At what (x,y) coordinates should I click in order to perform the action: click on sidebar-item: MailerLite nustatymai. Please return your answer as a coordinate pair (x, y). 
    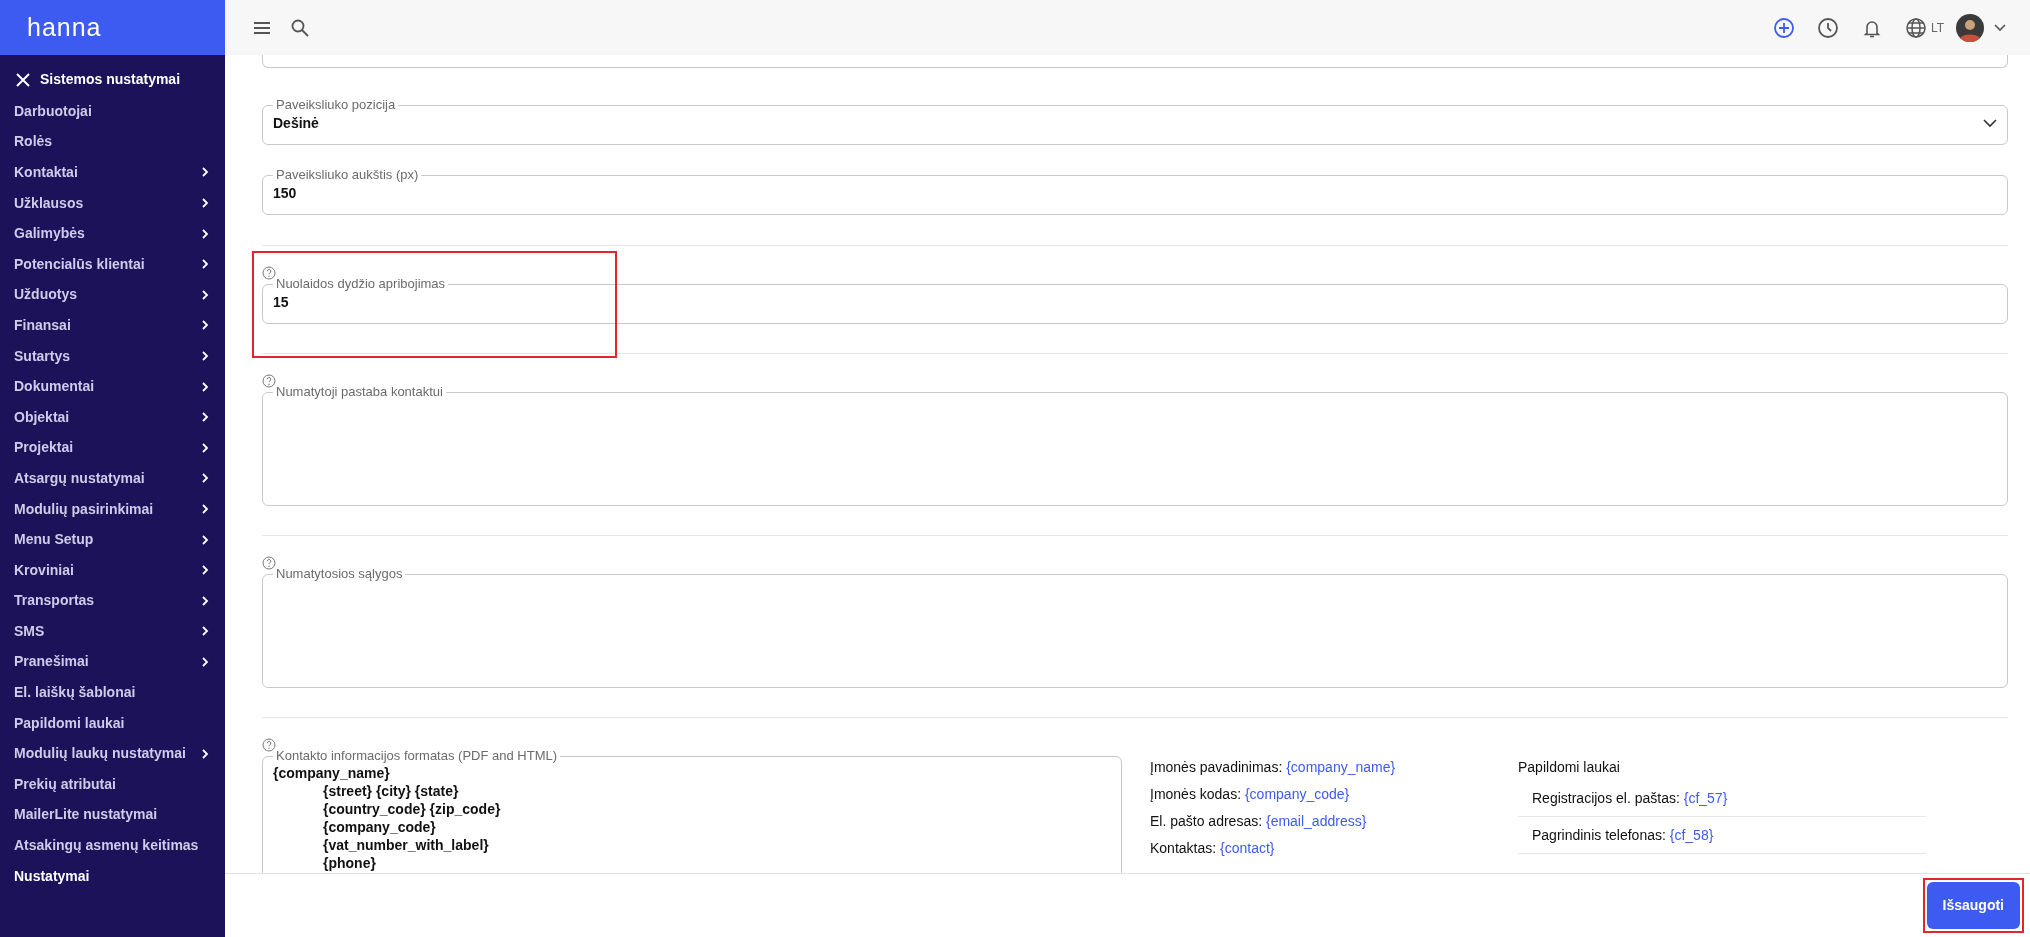
    Looking at the image, I should click on (112, 815).